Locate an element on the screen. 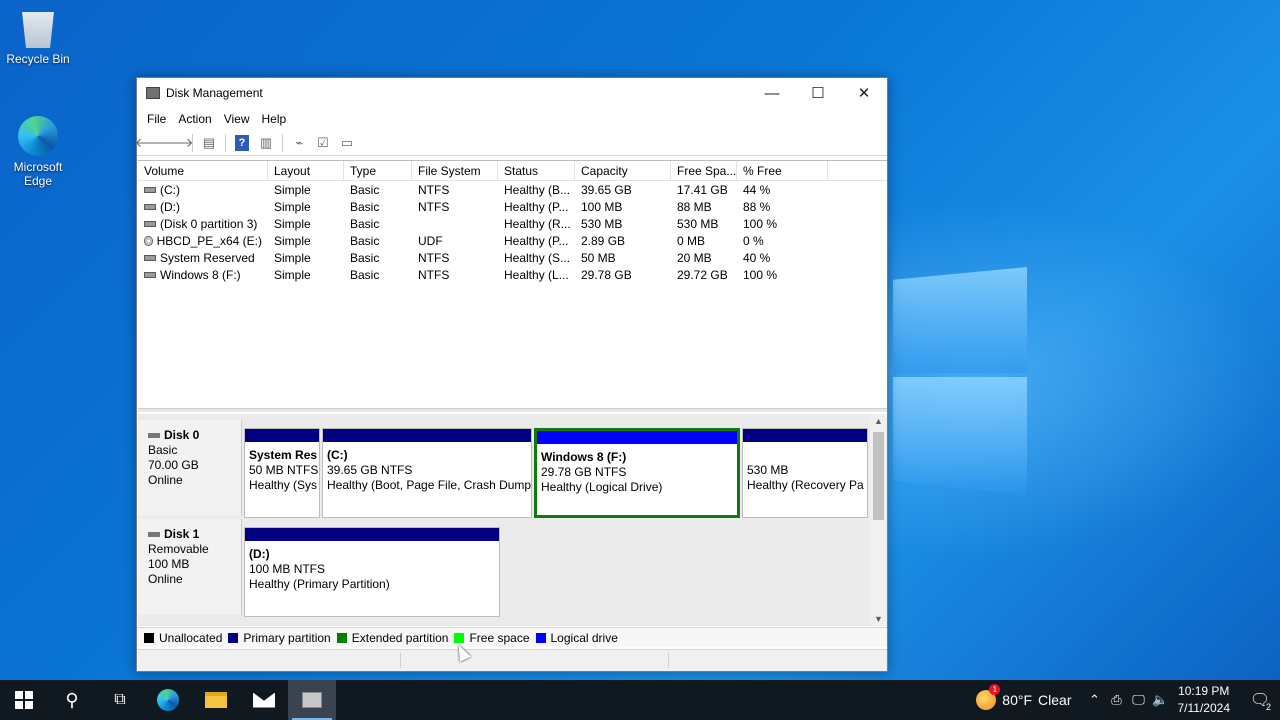 The width and height of the screenshot is (1280, 720). check-icon: ☑ is located at coordinates (323, 143).